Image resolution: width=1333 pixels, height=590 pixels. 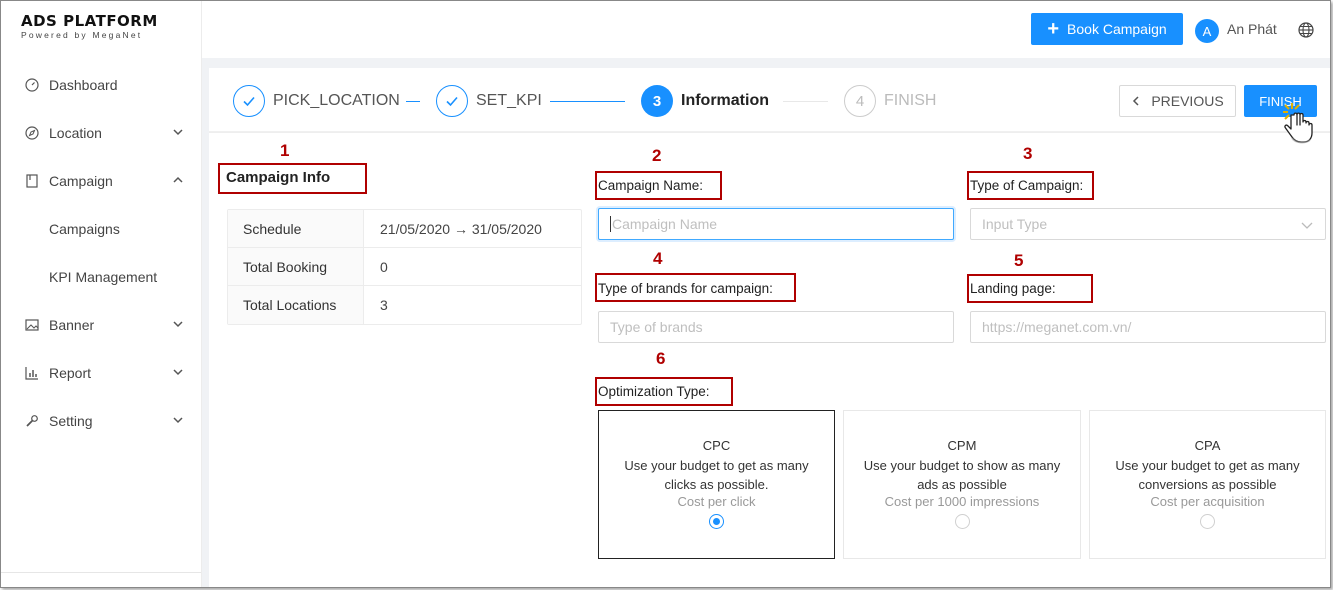 I want to click on campaign-type-placeholder: Input Type, so click(x=1015, y=224).